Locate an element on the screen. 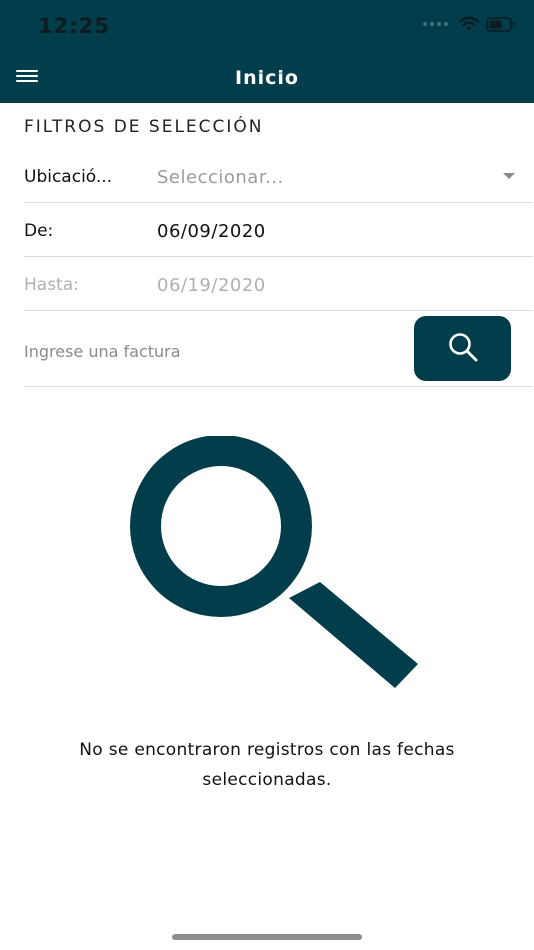  home-indicator is located at coordinates (267, 937).